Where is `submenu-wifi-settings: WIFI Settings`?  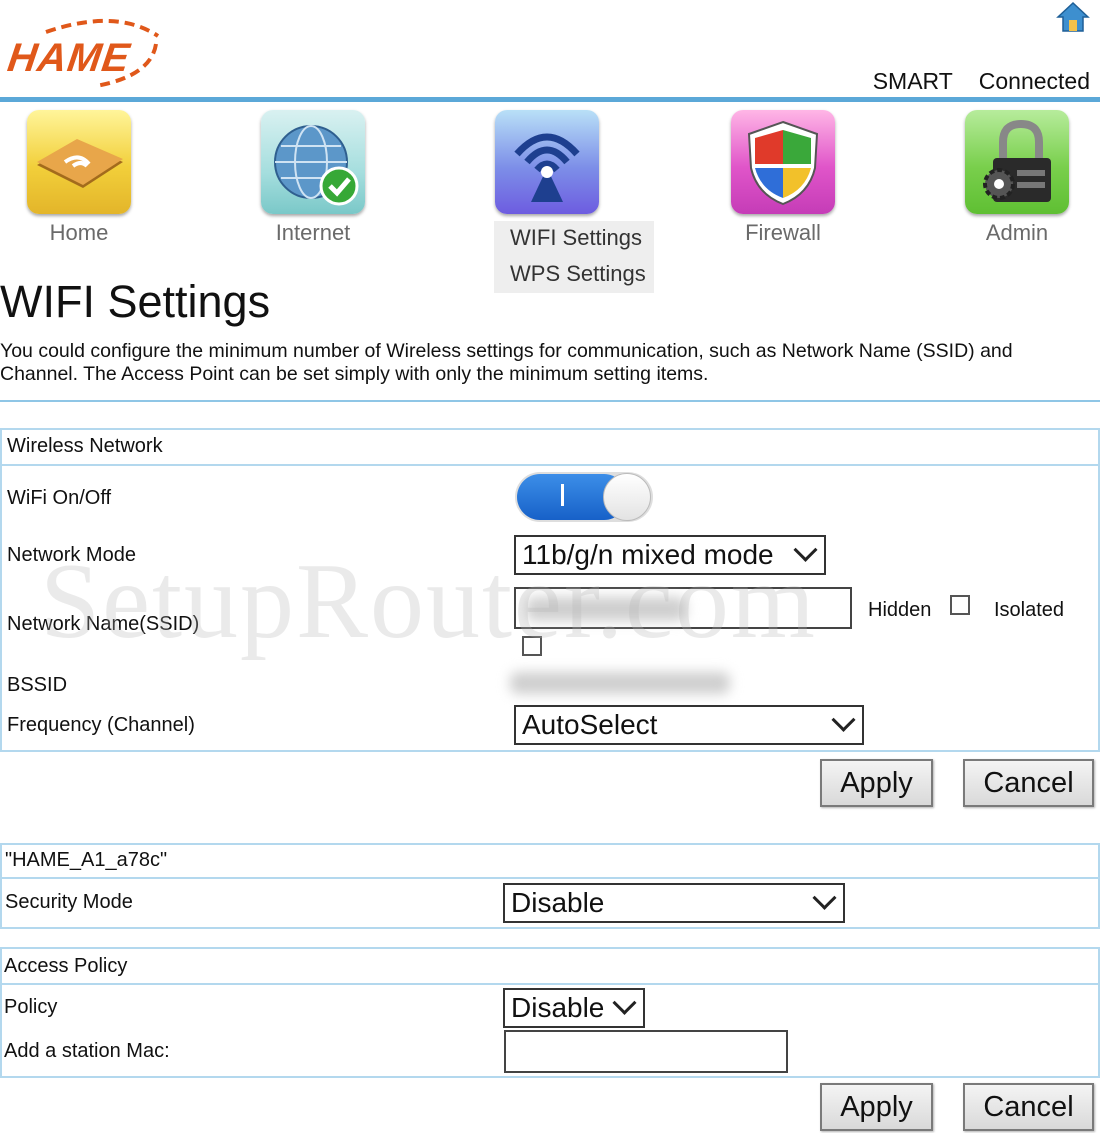
submenu-wifi-settings: WIFI Settings is located at coordinates (576, 238).